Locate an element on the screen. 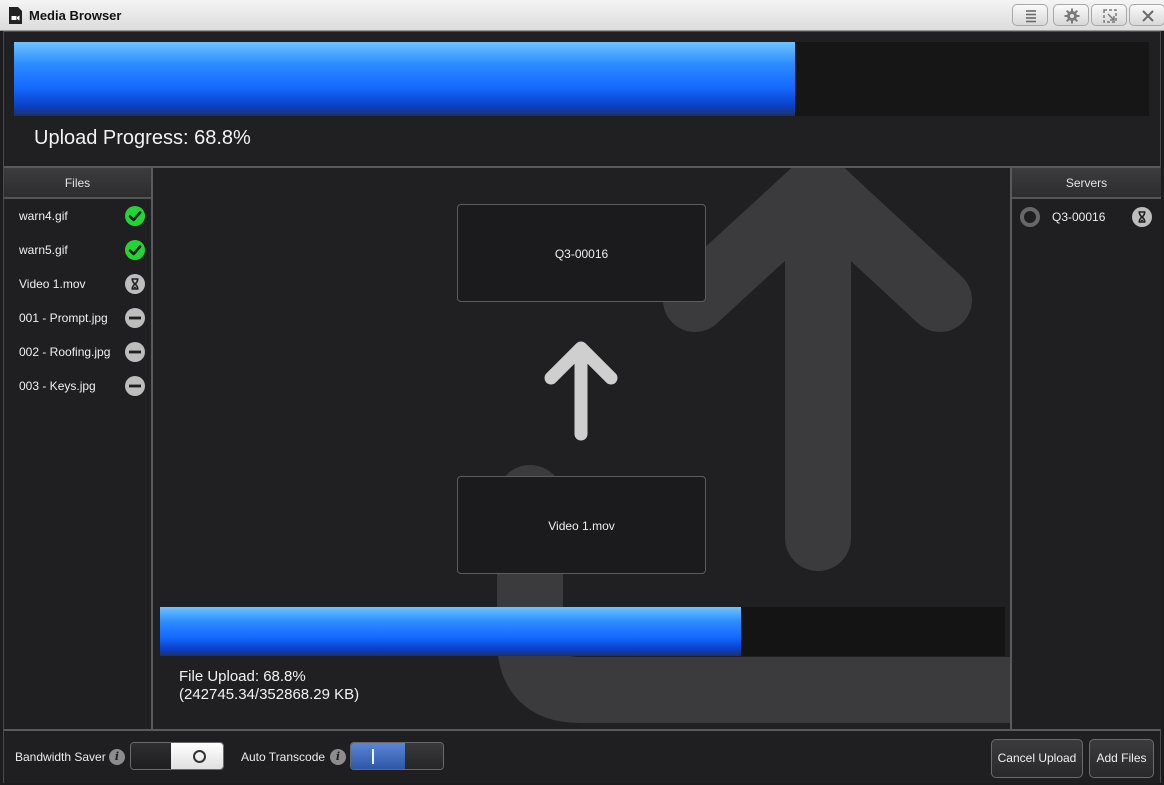  file-name: 001 - Prompt.jpg is located at coordinates (63, 318).